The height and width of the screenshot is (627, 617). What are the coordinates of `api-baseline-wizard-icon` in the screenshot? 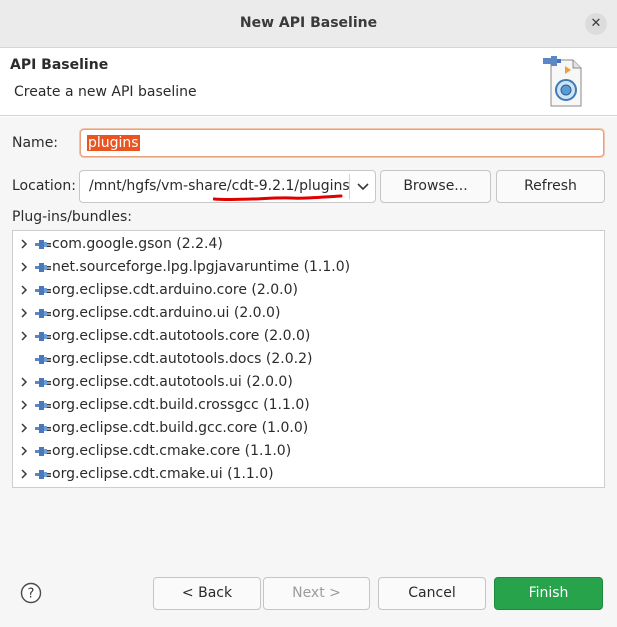 It's located at (562, 81).